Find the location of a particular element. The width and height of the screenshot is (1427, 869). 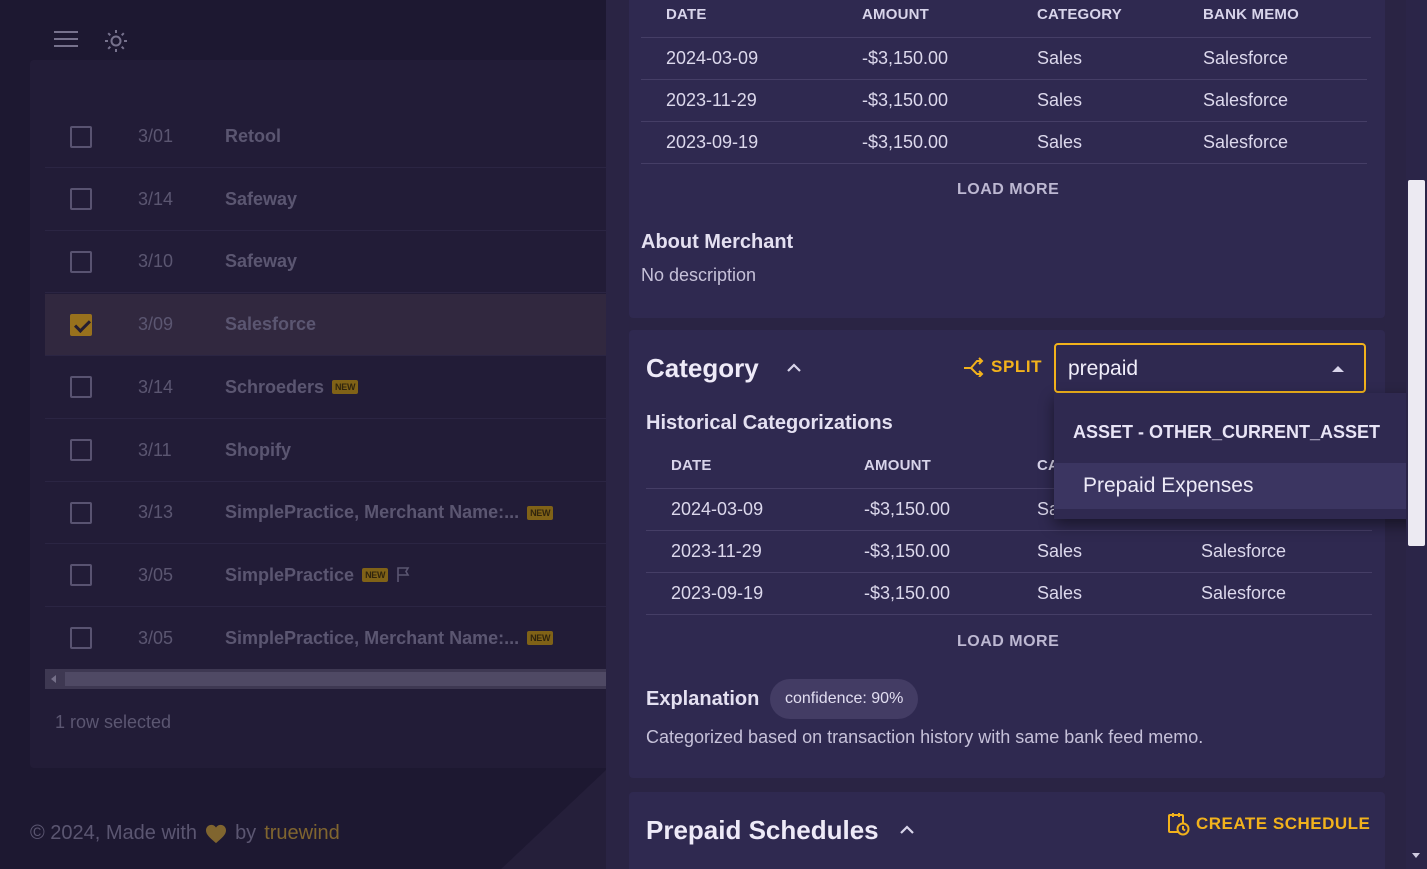

table-row: 3/14 Safeway is located at coordinates (325, 200).